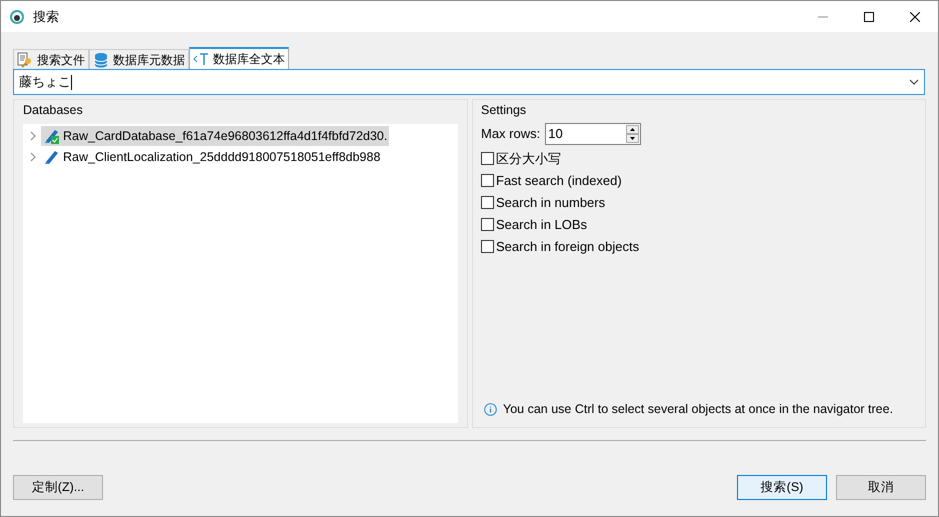 This screenshot has width=939, height=517. Describe the element at coordinates (53, 110) in the screenshot. I see `group-title: Databases` at that location.